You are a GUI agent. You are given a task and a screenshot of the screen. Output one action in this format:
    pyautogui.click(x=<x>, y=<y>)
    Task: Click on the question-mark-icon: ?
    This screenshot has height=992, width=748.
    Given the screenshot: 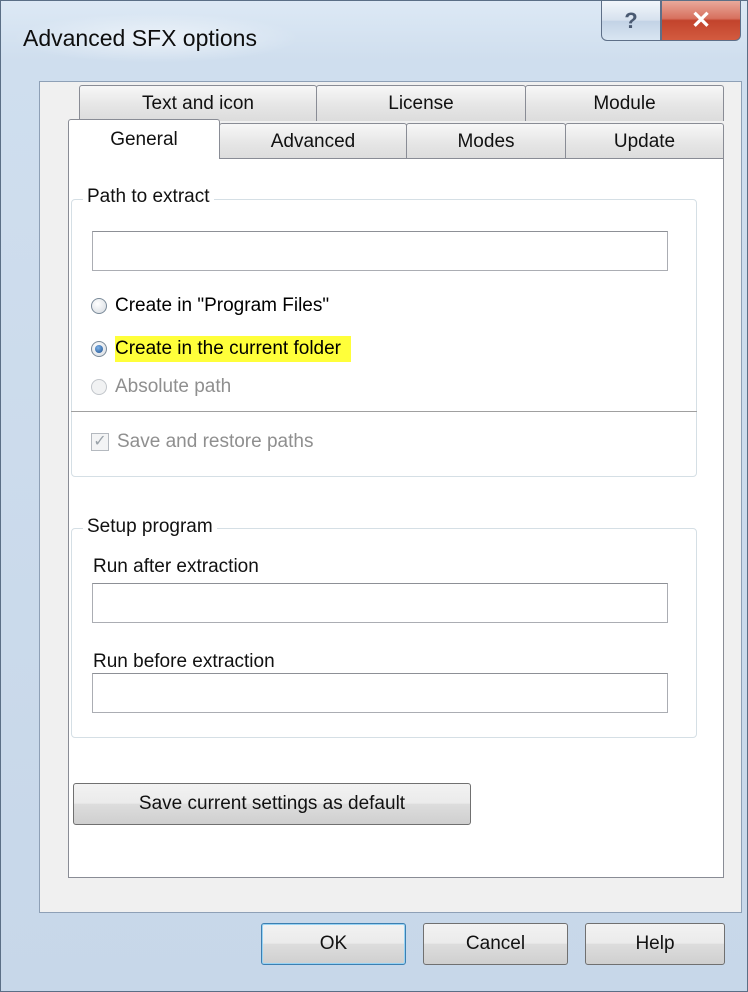 What is the action you would take?
    pyautogui.click(x=631, y=20)
    